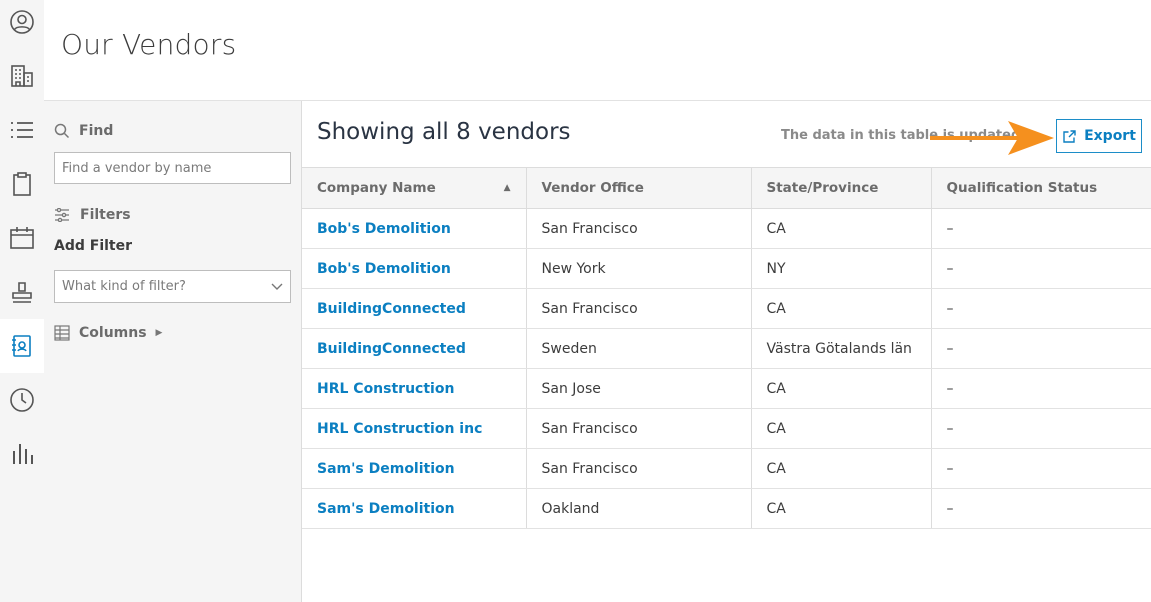 The image size is (1151, 602). Describe the element at coordinates (638, 348) in the screenshot. I see `vendor-office-cell: Sweden` at that location.